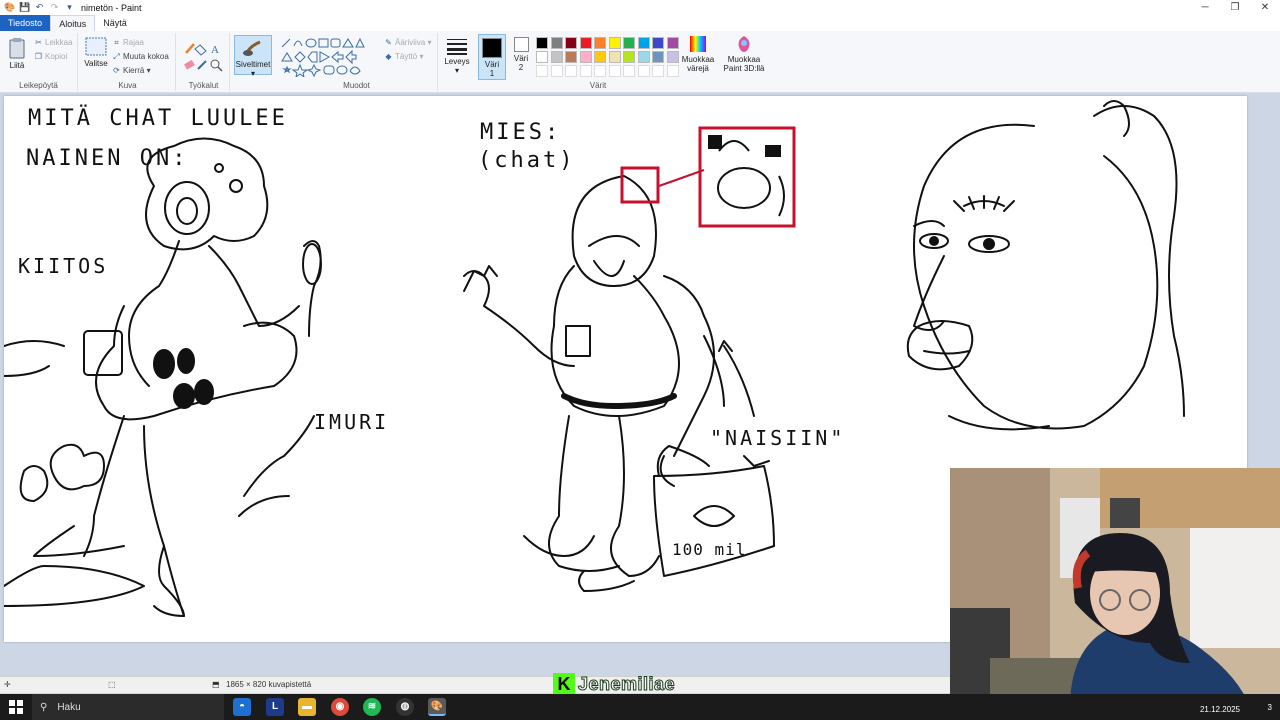 The height and width of the screenshot is (720, 1280). I want to click on cut-label: Leikkaa, so click(59, 42).